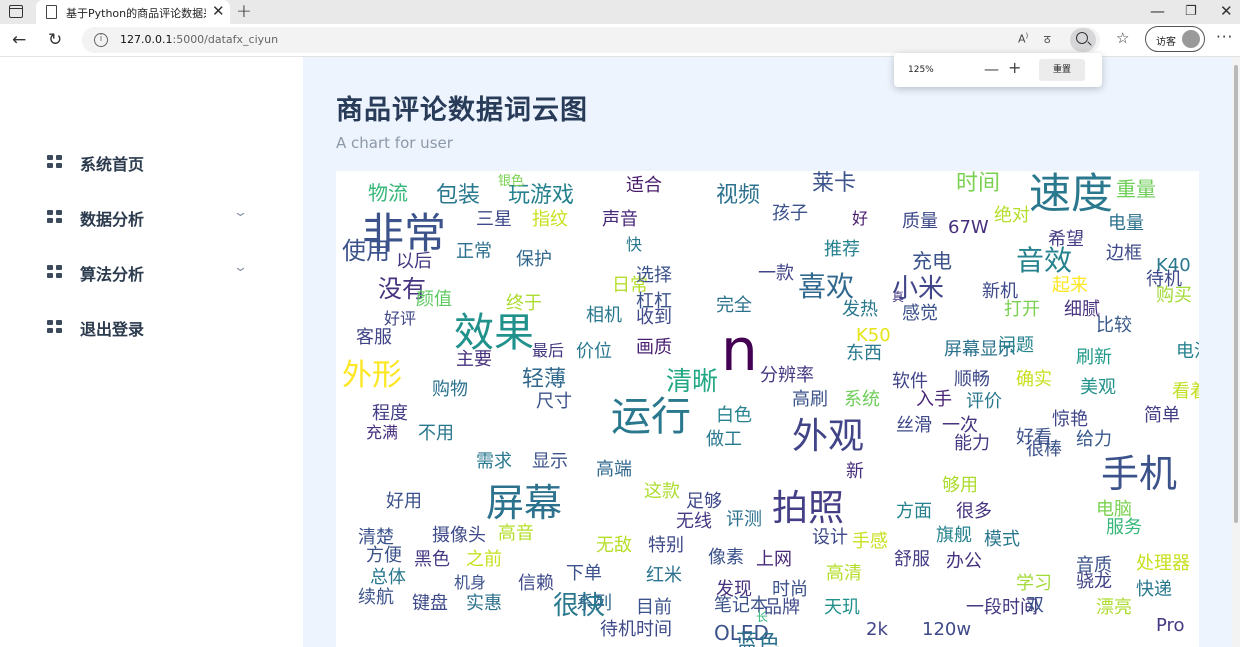 The height and width of the screenshot is (647, 1240). What do you see at coordinates (550, 461) in the screenshot?
I see `cloud-word: 显示` at bounding box center [550, 461].